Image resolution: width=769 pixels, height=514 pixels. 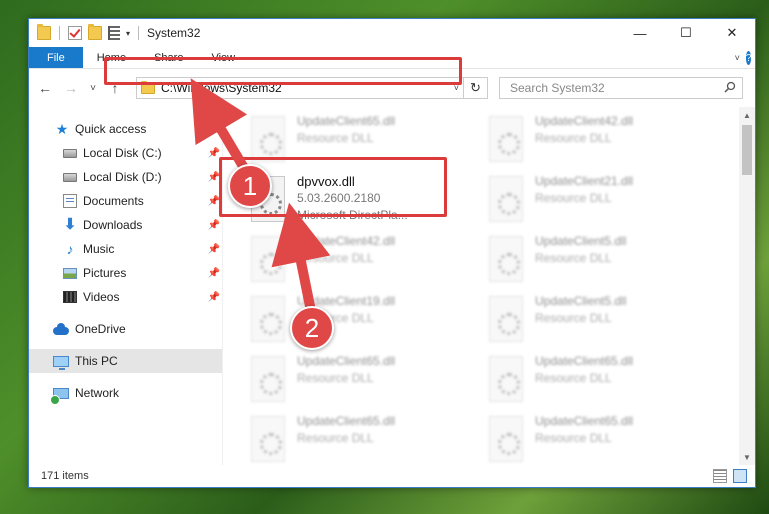 What do you see at coordinates (737, 58) in the screenshot?
I see `expand-ribbon-icon: ˅` at bounding box center [737, 58].